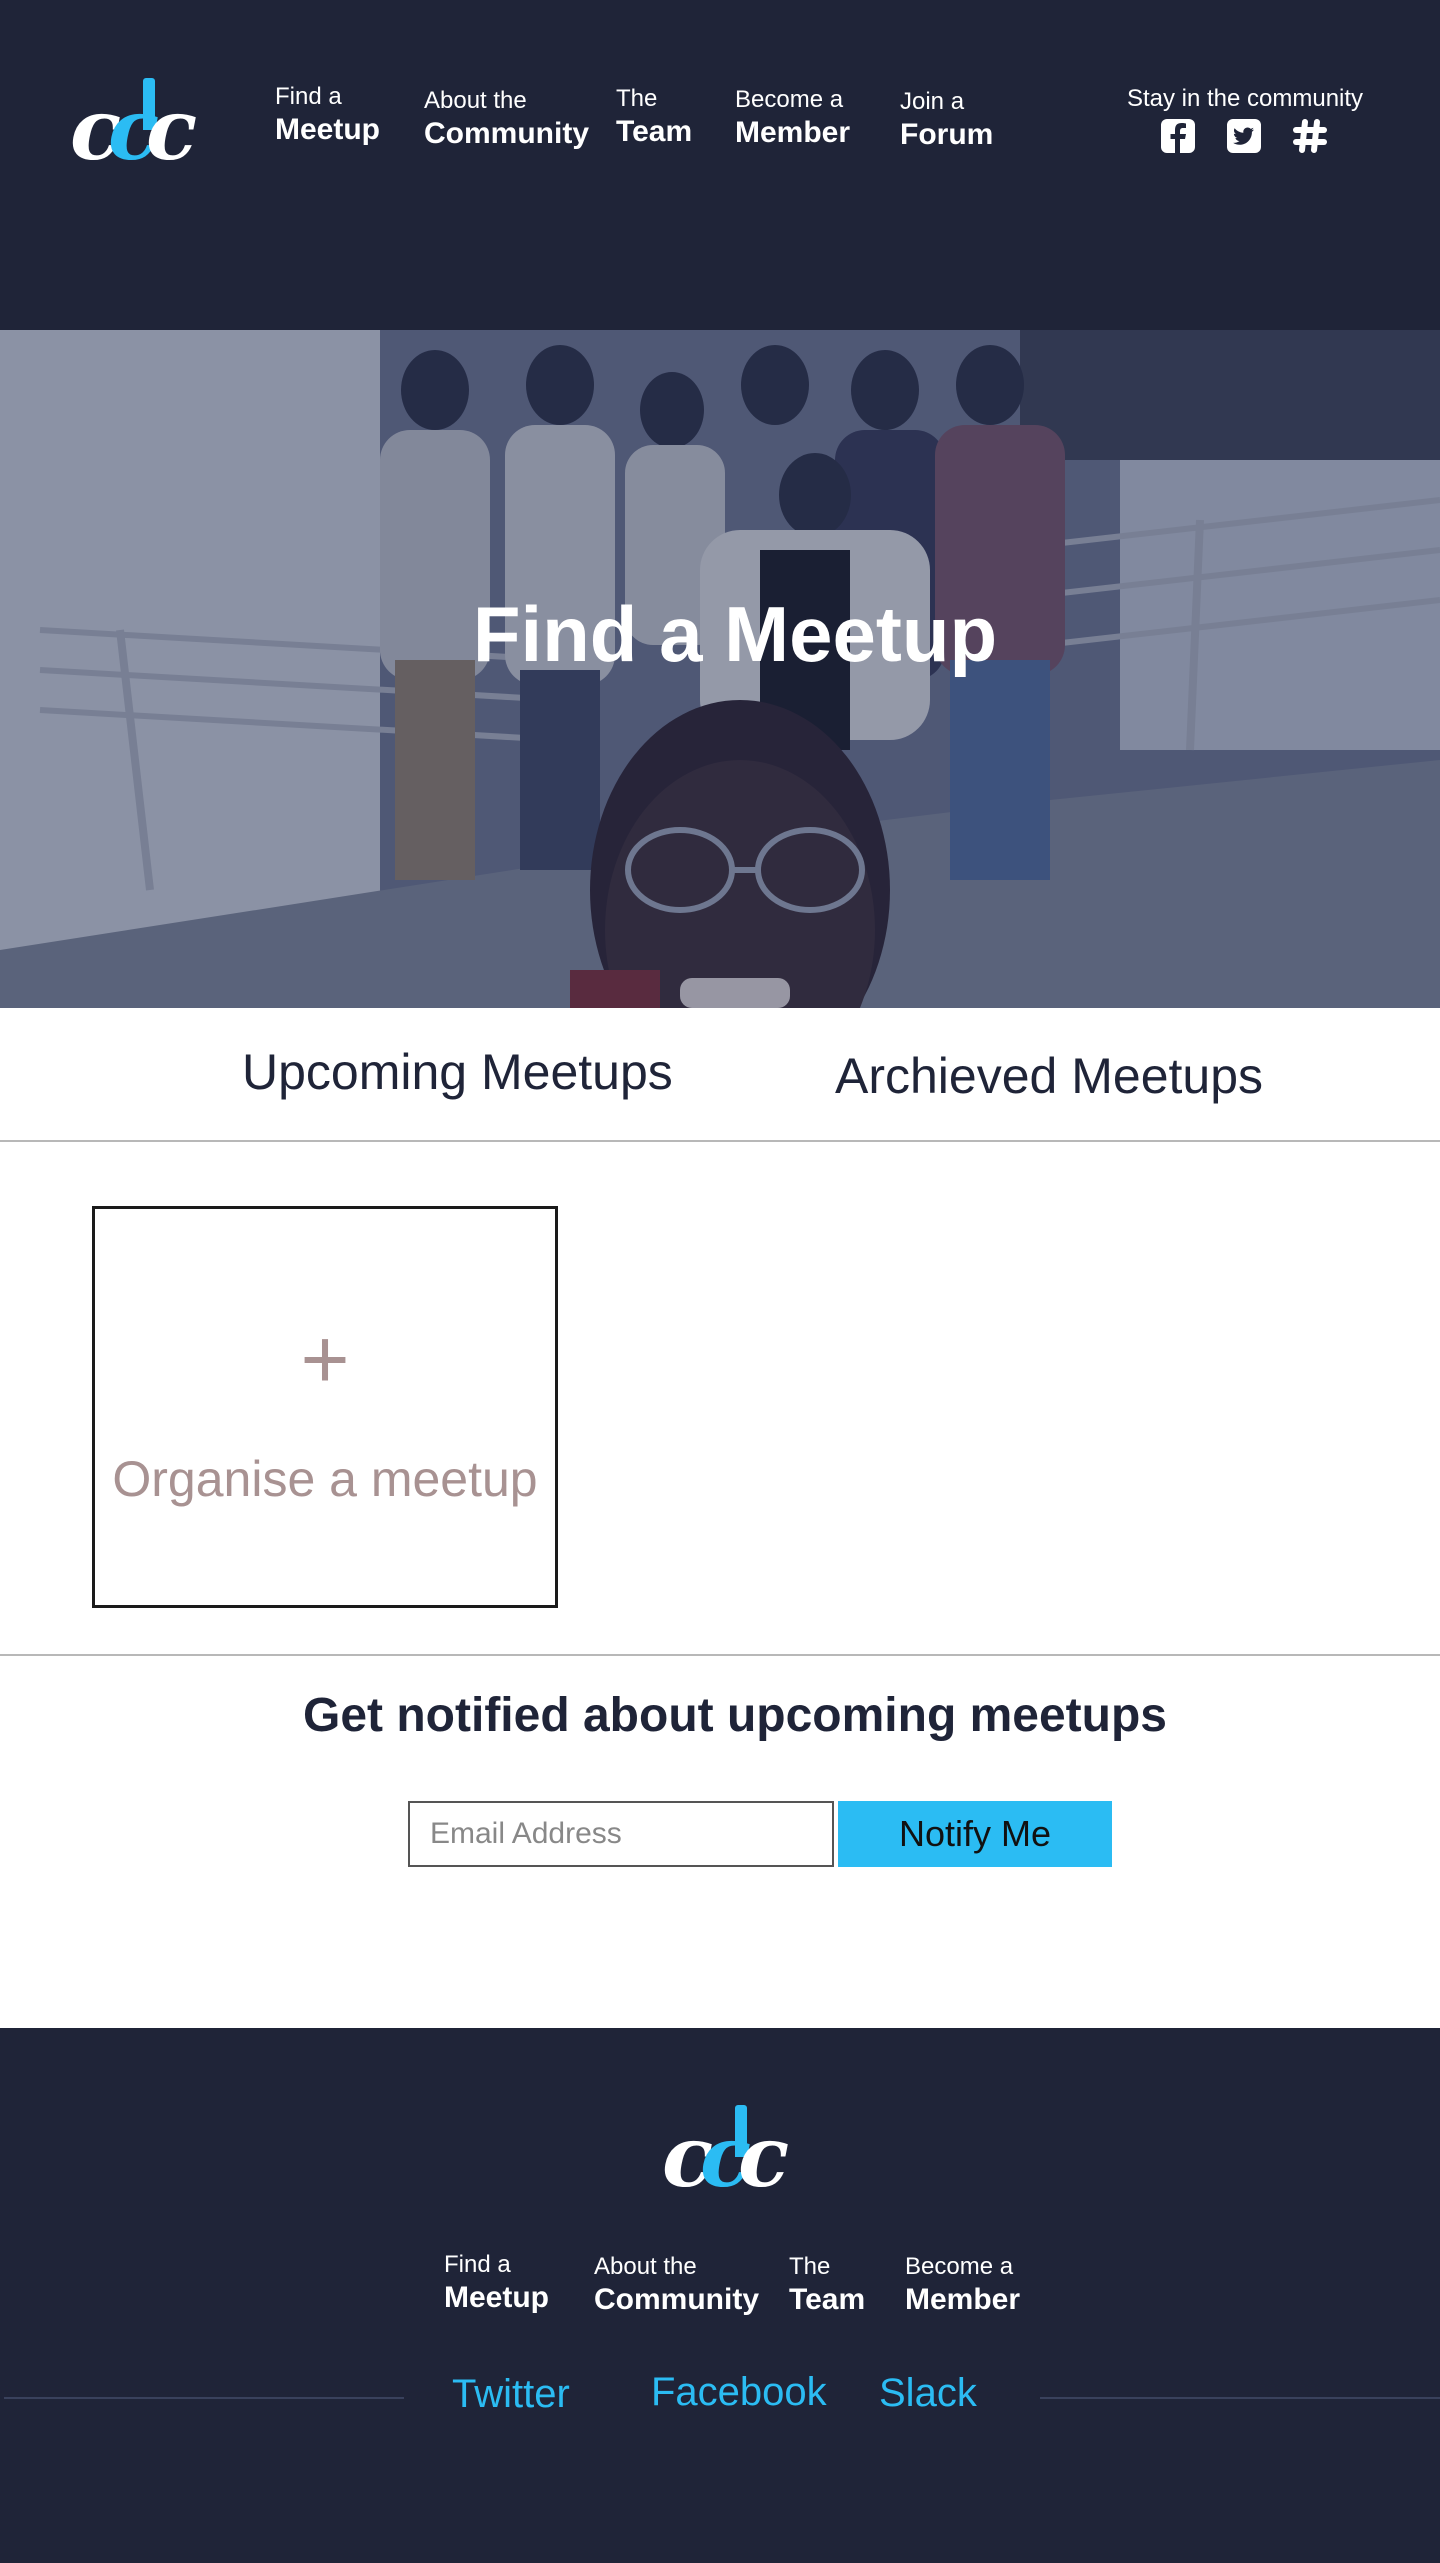  I want to click on social-block: Stay in the community, so click(1245, 118).